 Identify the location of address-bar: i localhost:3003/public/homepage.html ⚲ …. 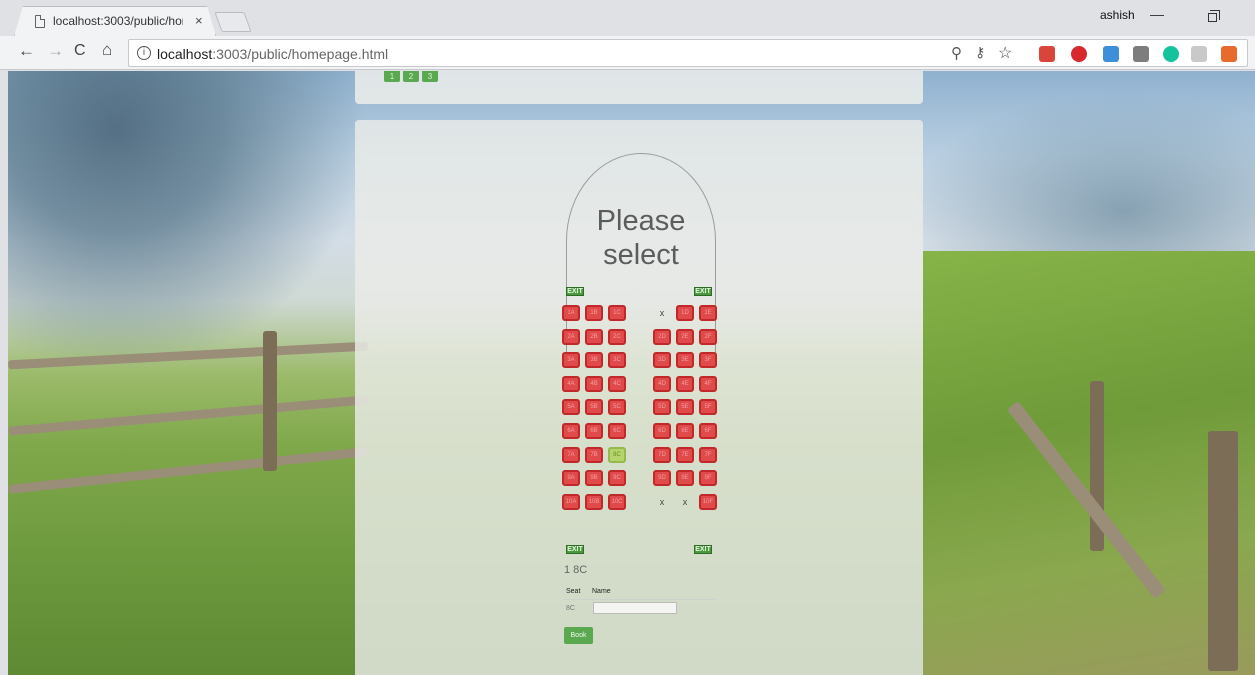
(688, 53).